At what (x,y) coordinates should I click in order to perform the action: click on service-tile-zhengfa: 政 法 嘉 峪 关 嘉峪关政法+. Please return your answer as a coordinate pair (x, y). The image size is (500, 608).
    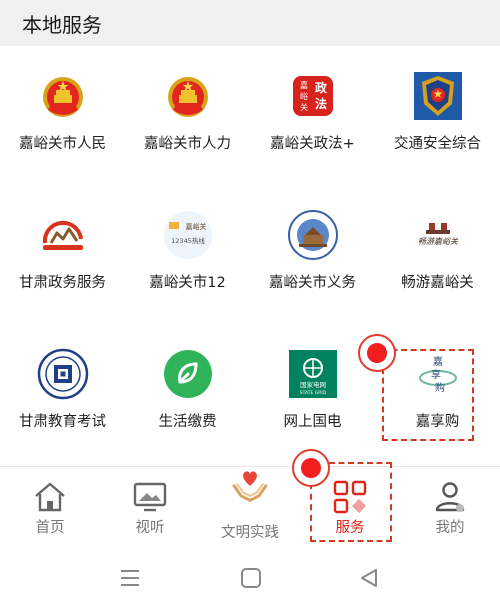
    Looking at the image, I should click on (312, 115).